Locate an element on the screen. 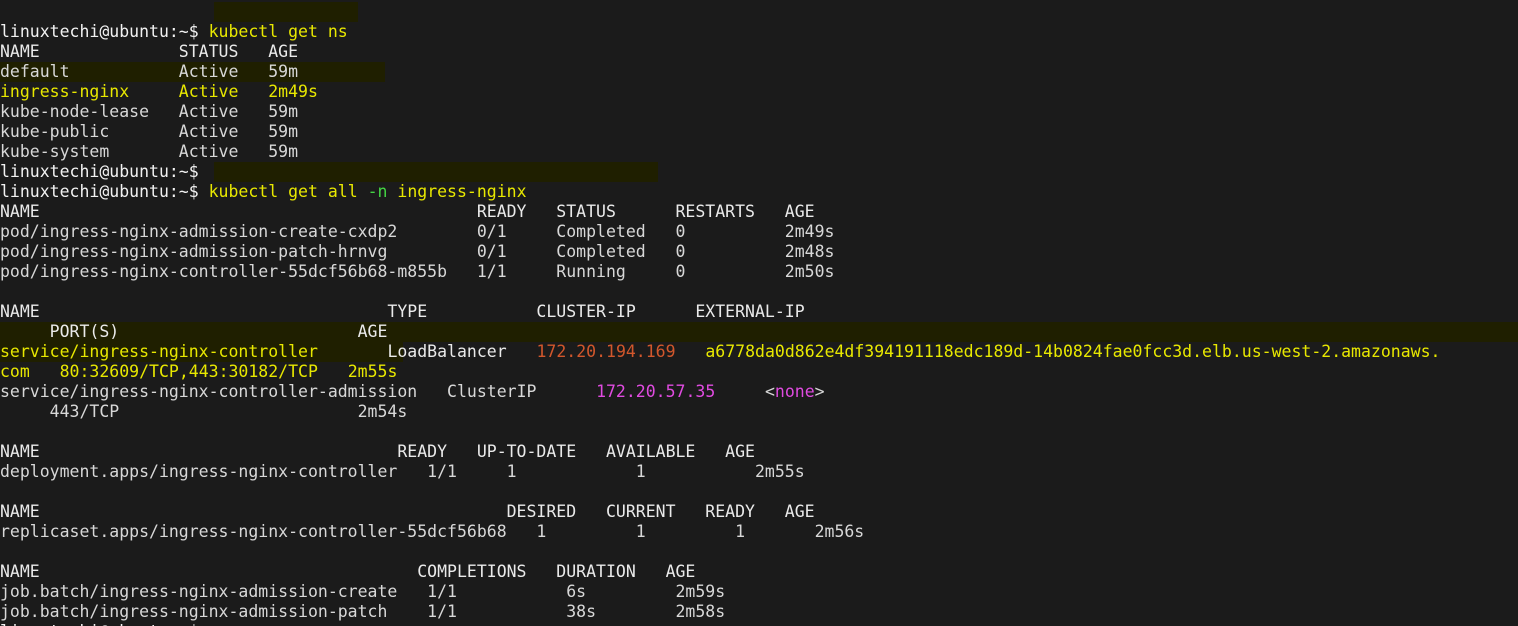  namespaces-header-text: NAME STATUS AGE is located at coordinates (149, 51).